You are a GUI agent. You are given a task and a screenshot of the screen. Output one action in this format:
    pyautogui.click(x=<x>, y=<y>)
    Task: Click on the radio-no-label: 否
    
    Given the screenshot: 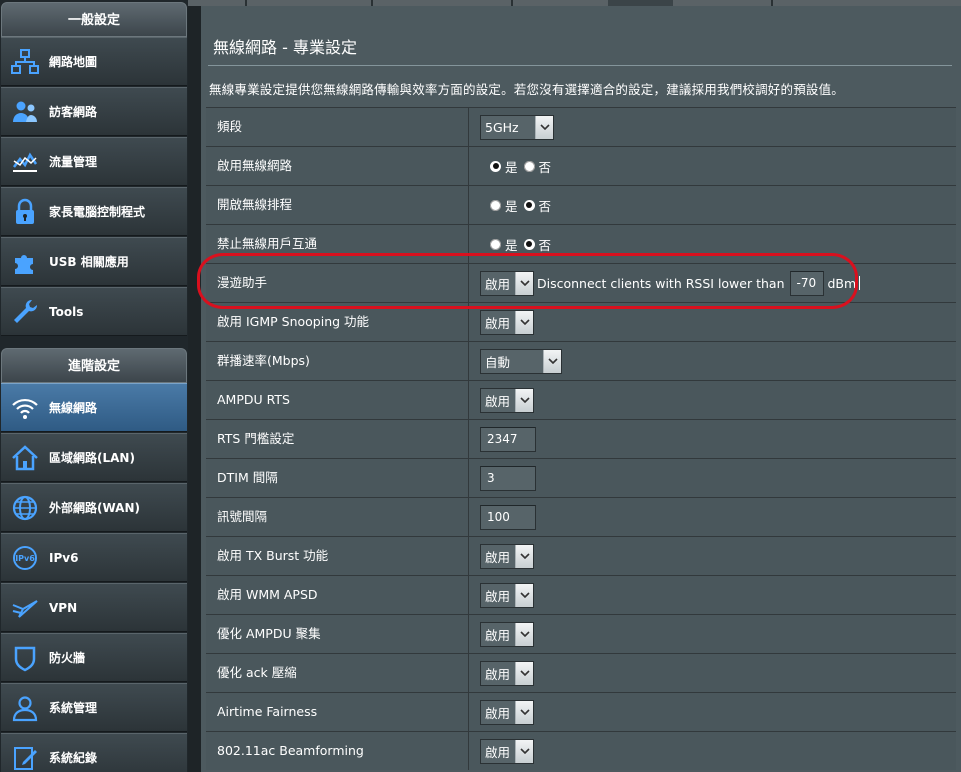 What is the action you would take?
    pyautogui.click(x=545, y=245)
    